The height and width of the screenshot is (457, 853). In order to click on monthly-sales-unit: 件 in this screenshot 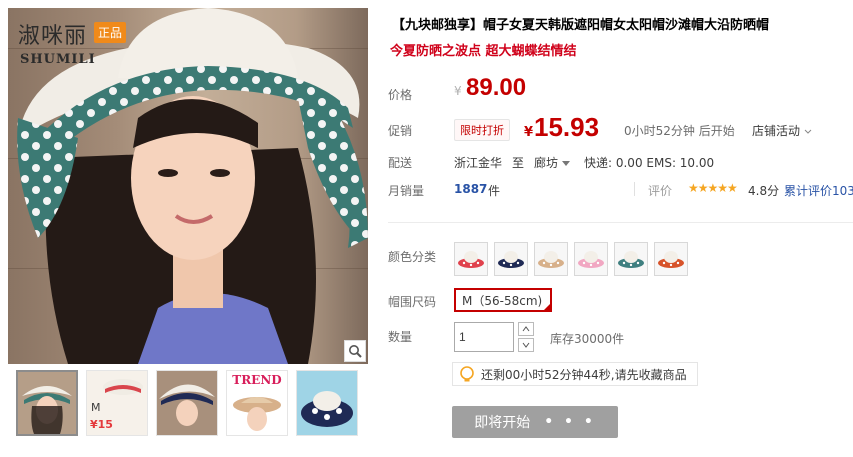, I will do `click(494, 191)`.